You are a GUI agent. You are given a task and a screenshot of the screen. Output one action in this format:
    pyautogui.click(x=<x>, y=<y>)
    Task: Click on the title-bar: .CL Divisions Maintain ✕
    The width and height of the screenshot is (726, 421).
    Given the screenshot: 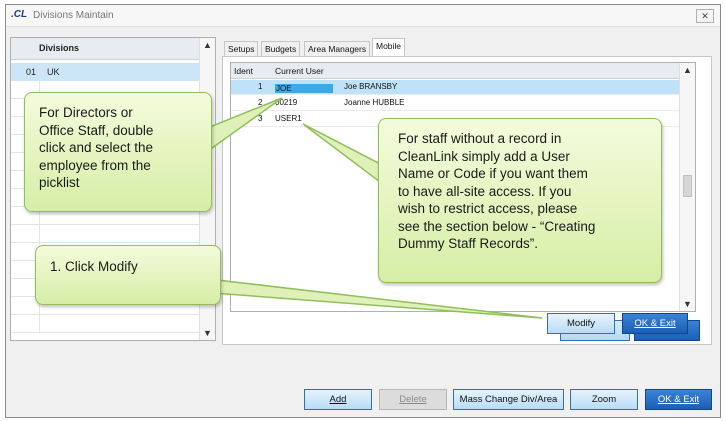 What is the action you would take?
    pyautogui.click(x=363, y=16)
    